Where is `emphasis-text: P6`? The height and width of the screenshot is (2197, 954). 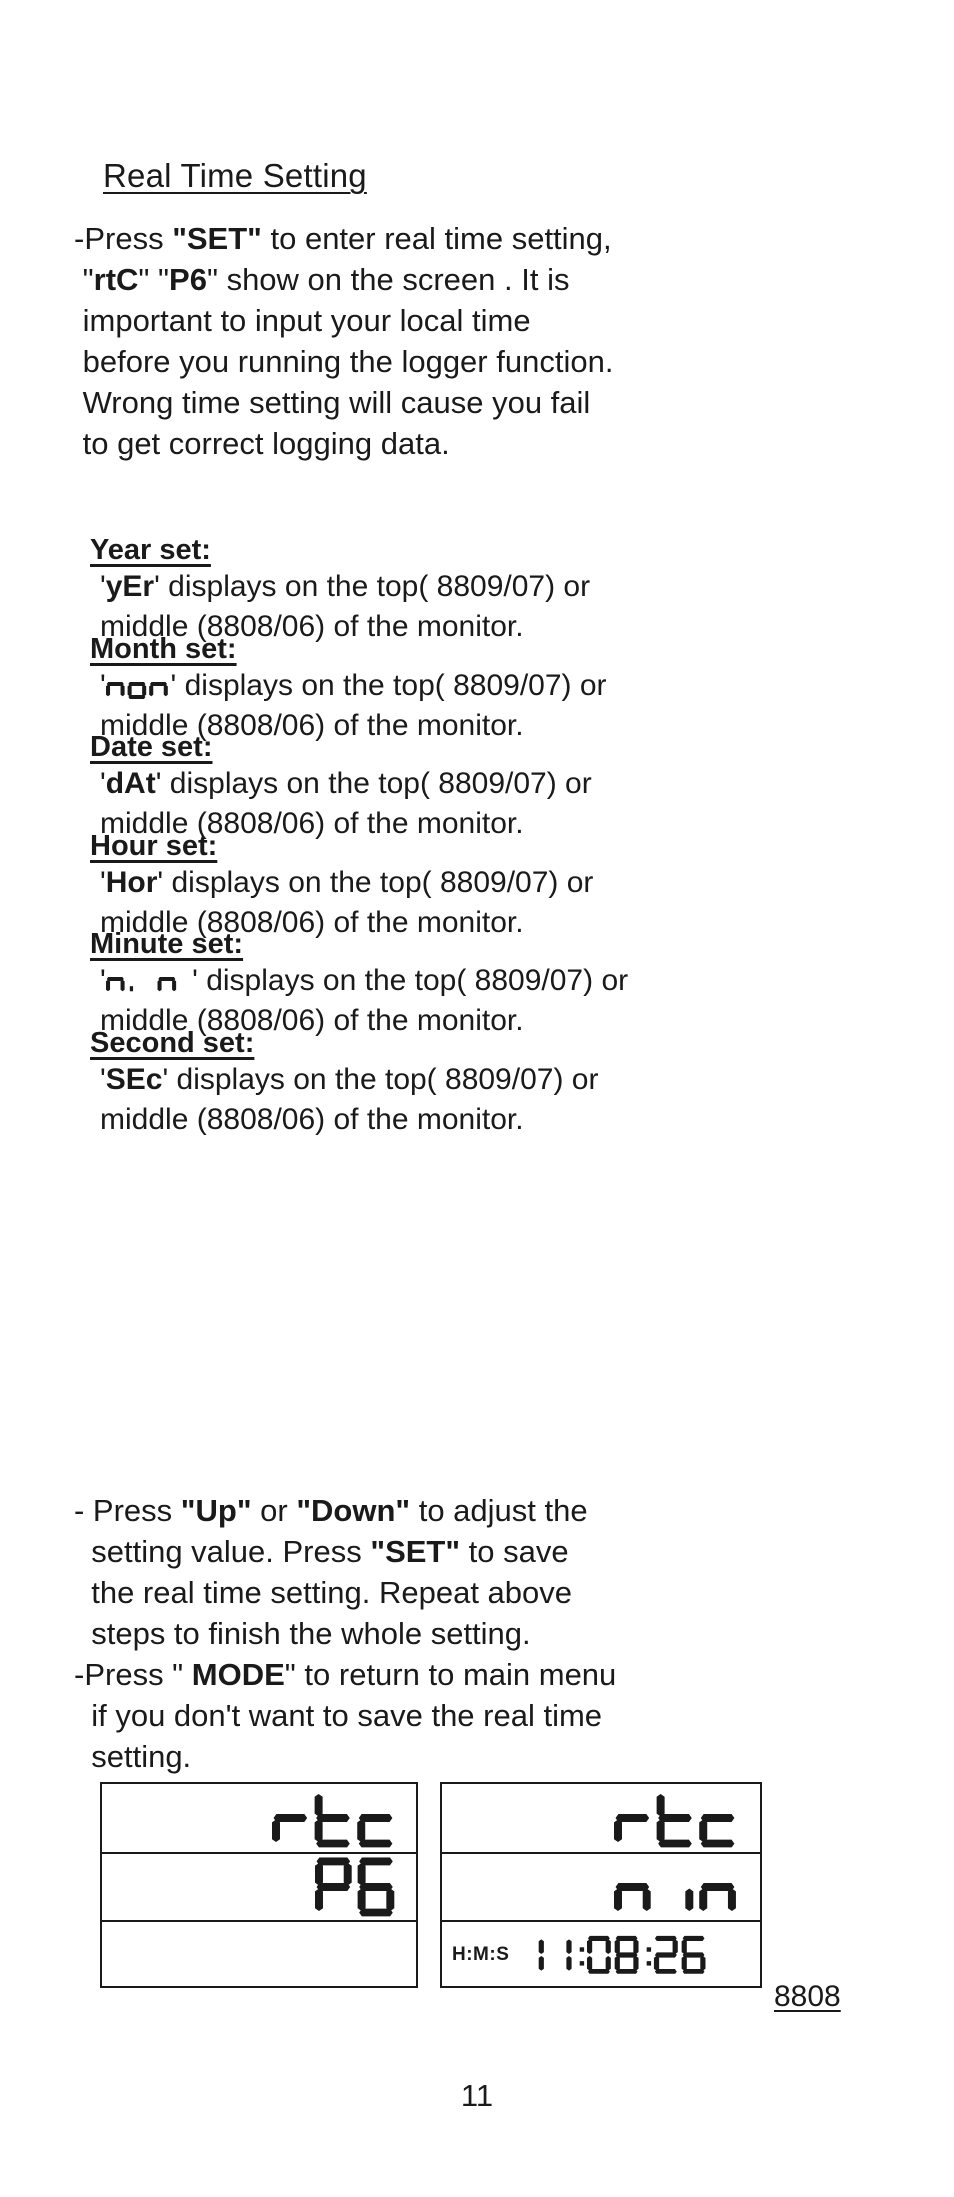 emphasis-text: P6 is located at coordinates (188, 279).